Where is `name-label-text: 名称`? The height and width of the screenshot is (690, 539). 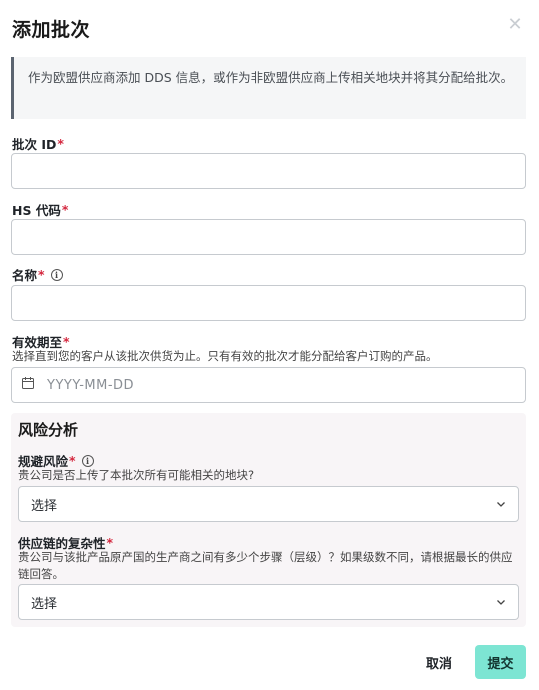 name-label-text: 名称 is located at coordinates (25, 275).